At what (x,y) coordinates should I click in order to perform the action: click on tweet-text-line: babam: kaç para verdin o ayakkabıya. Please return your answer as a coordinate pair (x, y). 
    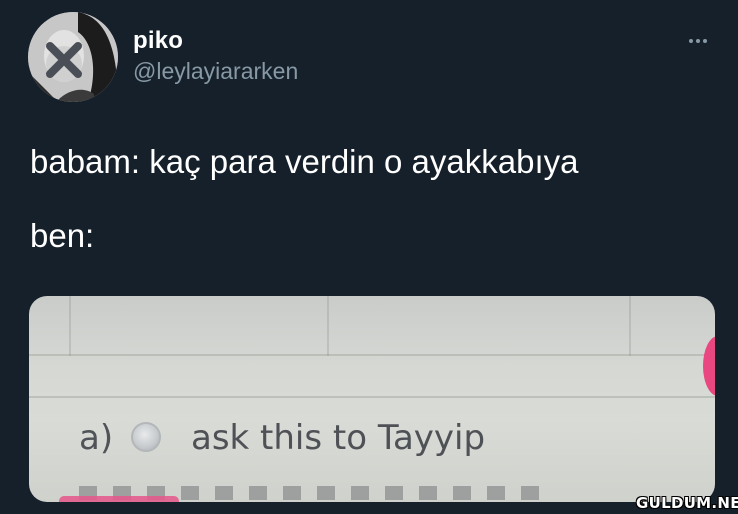
    Looking at the image, I should click on (304, 161).